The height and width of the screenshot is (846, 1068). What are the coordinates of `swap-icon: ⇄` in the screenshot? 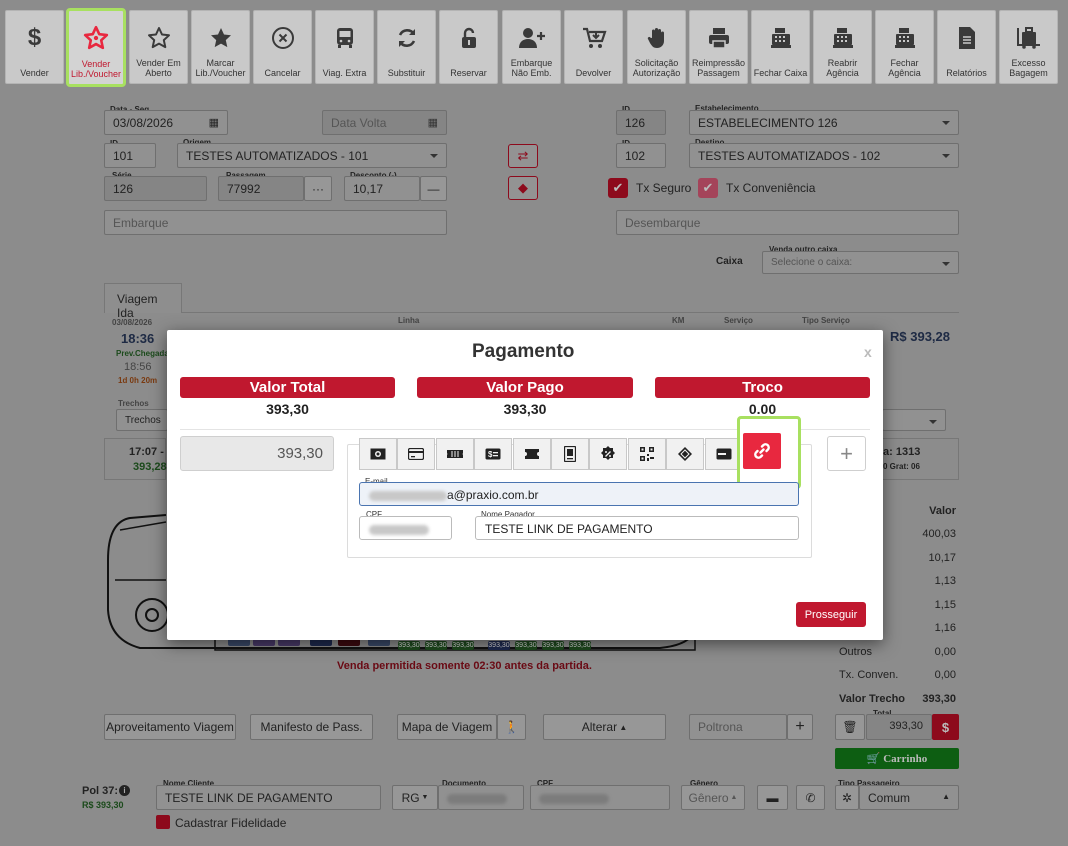 It's located at (523, 156).